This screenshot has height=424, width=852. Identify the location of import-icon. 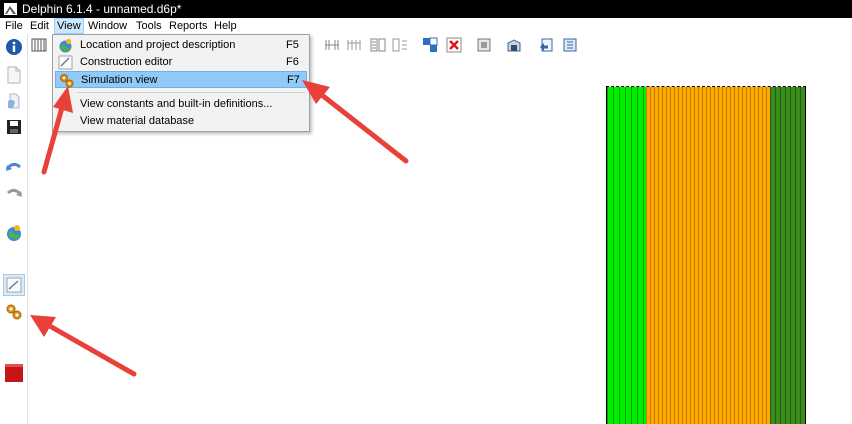
(546, 45).